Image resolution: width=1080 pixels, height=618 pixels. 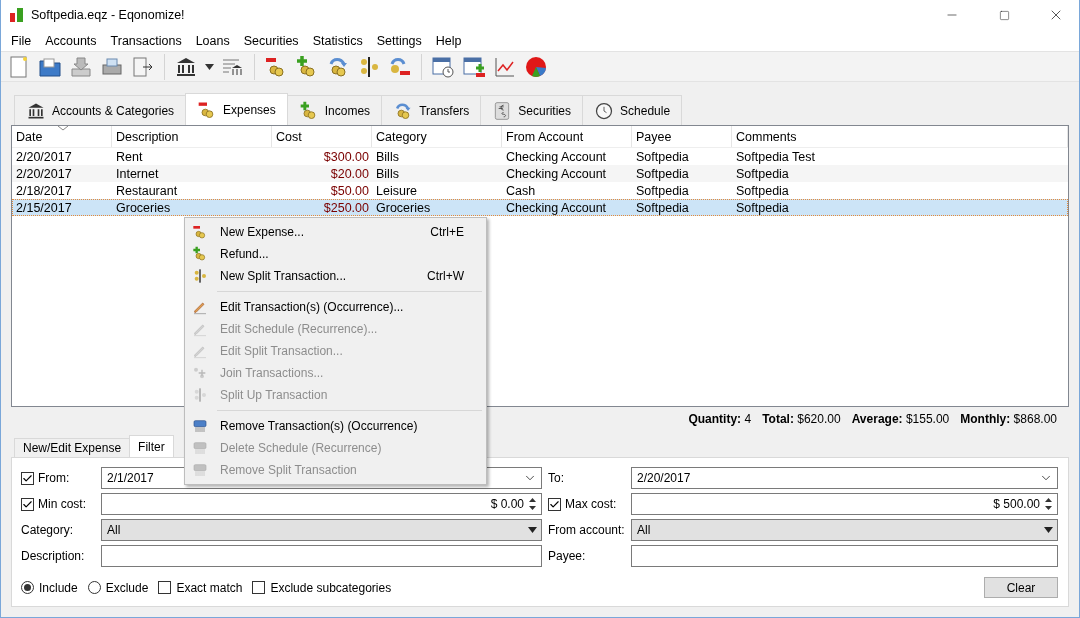 What do you see at coordinates (100, 110) in the screenshot?
I see `tab: Accounts & Categories` at bounding box center [100, 110].